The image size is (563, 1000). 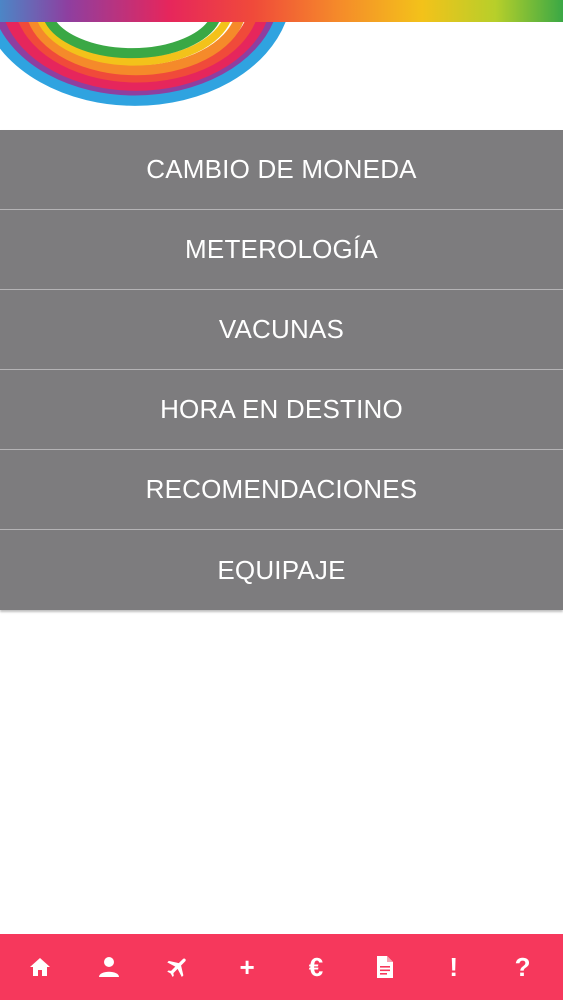 I want to click on airplane-icon, so click(x=176, y=967).